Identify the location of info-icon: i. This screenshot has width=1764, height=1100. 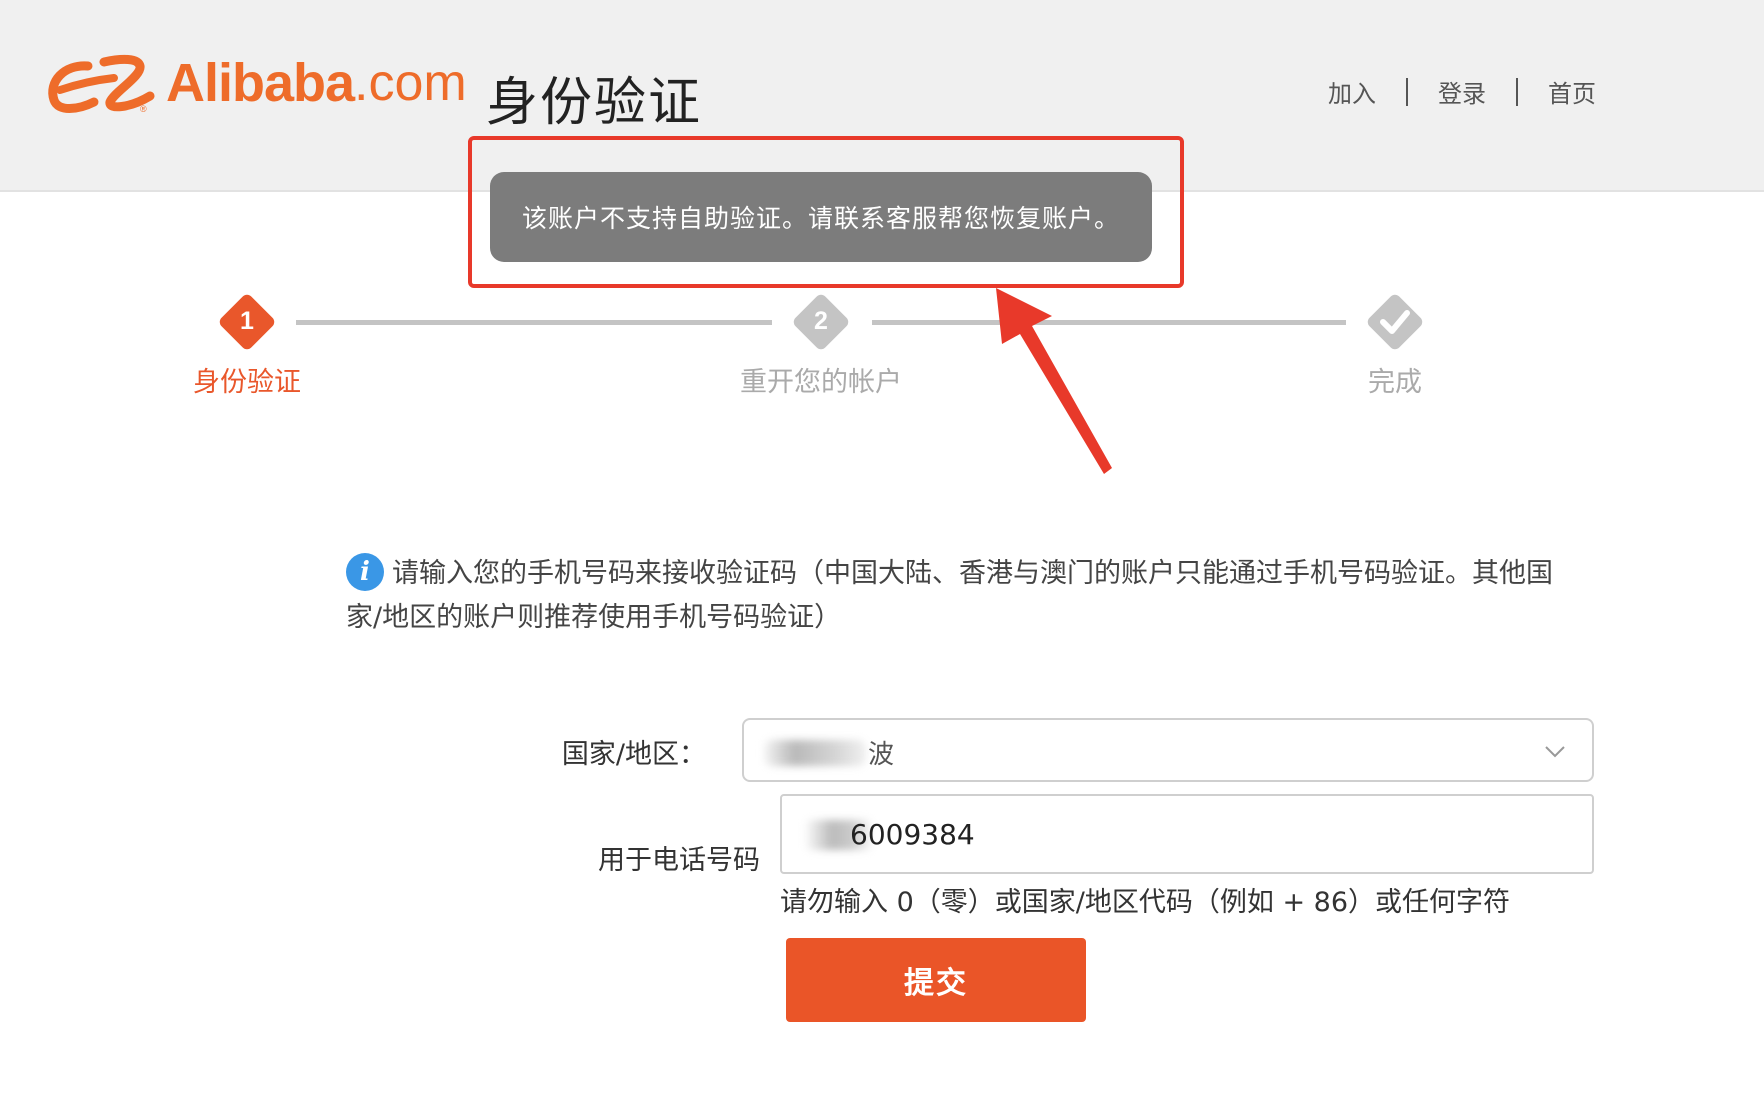
(365, 571).